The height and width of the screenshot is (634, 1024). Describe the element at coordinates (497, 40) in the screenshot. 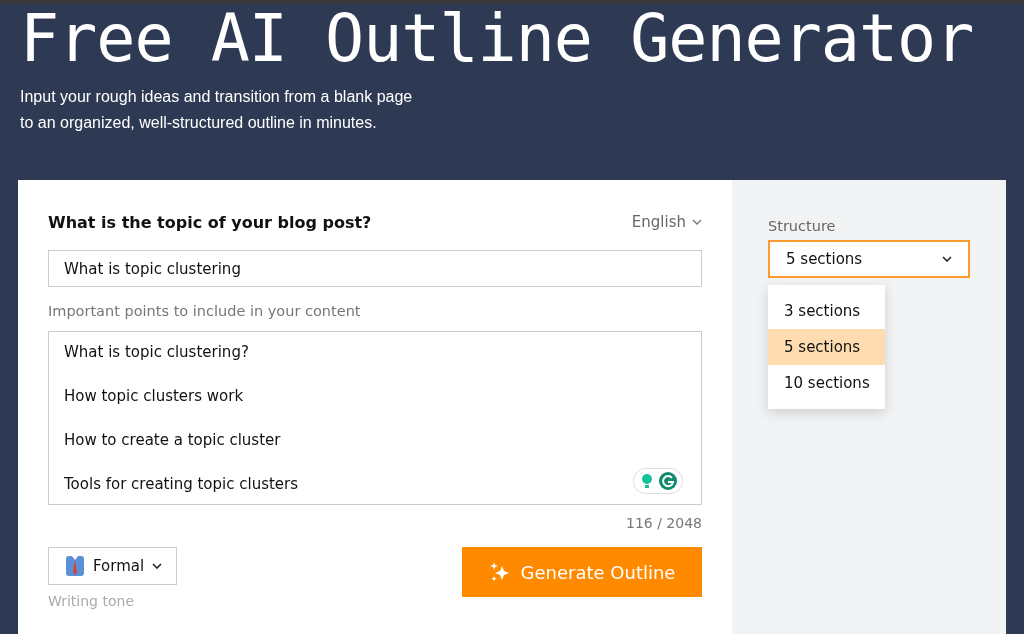

I see `page-title: Free AI Outline Generator` at that location.